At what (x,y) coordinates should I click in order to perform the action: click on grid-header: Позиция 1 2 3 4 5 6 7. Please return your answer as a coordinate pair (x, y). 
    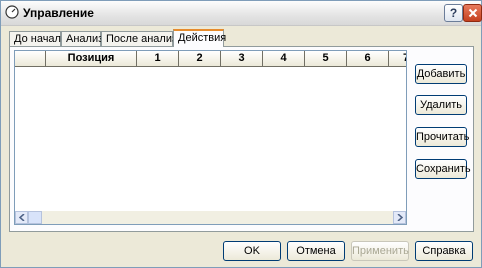
    Looking at the image, I should click on (210, 59).